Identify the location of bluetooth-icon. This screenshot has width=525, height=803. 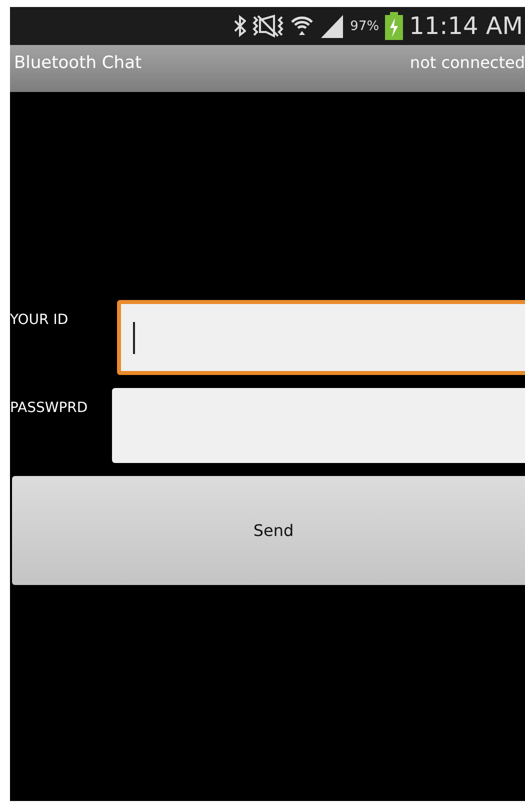
(240, 26).